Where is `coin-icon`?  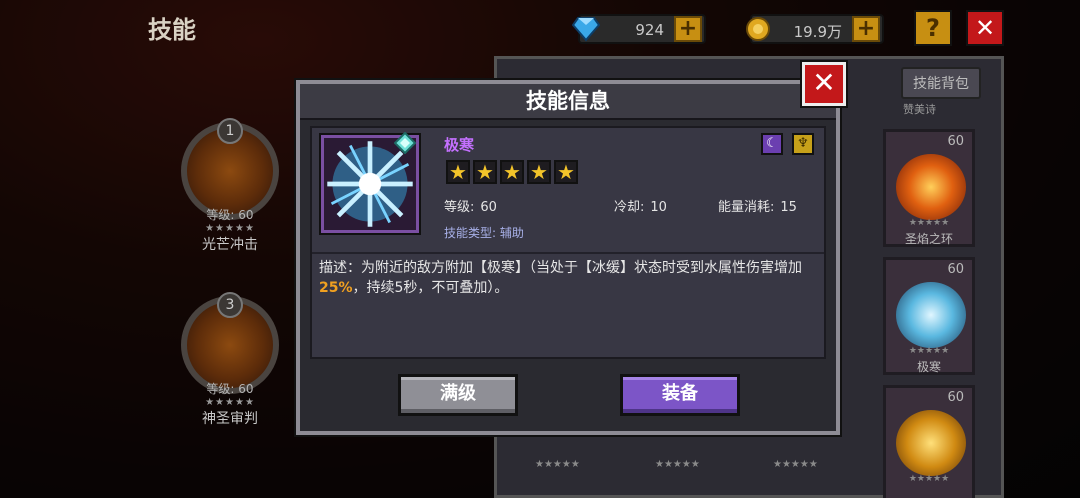
coin-icon is located at coordinates (758, 29).